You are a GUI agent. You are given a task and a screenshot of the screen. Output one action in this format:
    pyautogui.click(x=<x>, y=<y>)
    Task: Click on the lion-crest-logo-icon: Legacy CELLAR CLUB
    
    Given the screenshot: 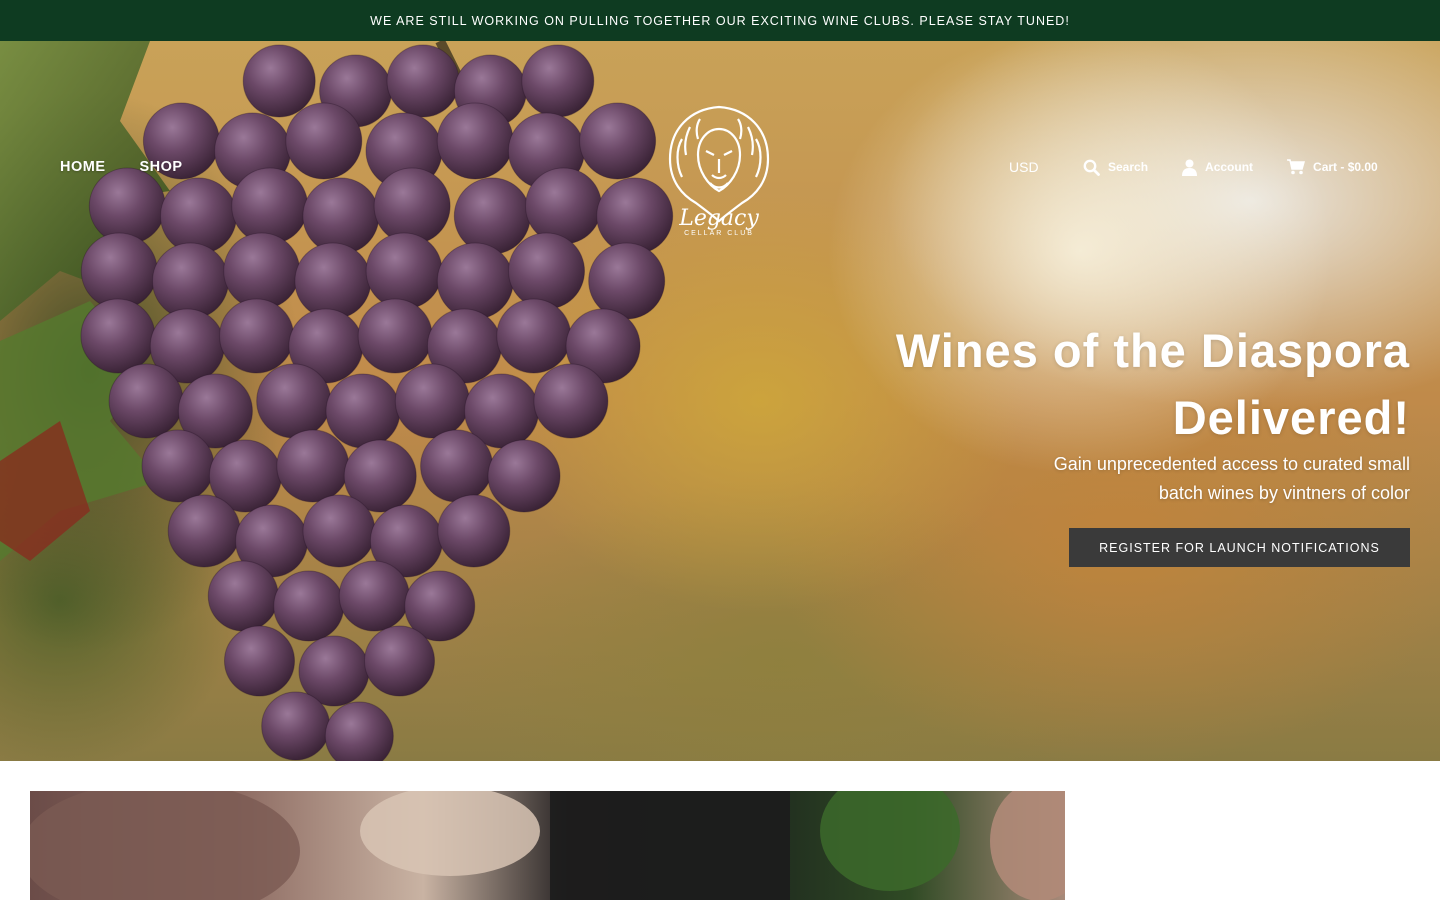 What is the action you would take?
    pyautogui.click(x=719, y=171)
    